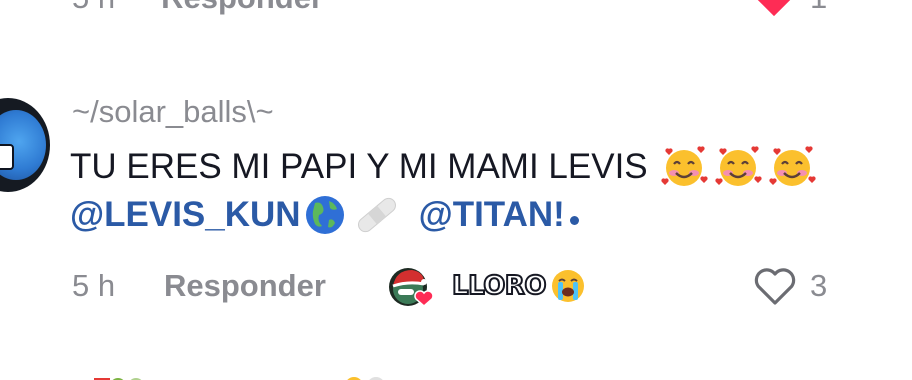 The height and width of the screenshot is (380, 912). I want to click on separator-dot, so click(574, 220).